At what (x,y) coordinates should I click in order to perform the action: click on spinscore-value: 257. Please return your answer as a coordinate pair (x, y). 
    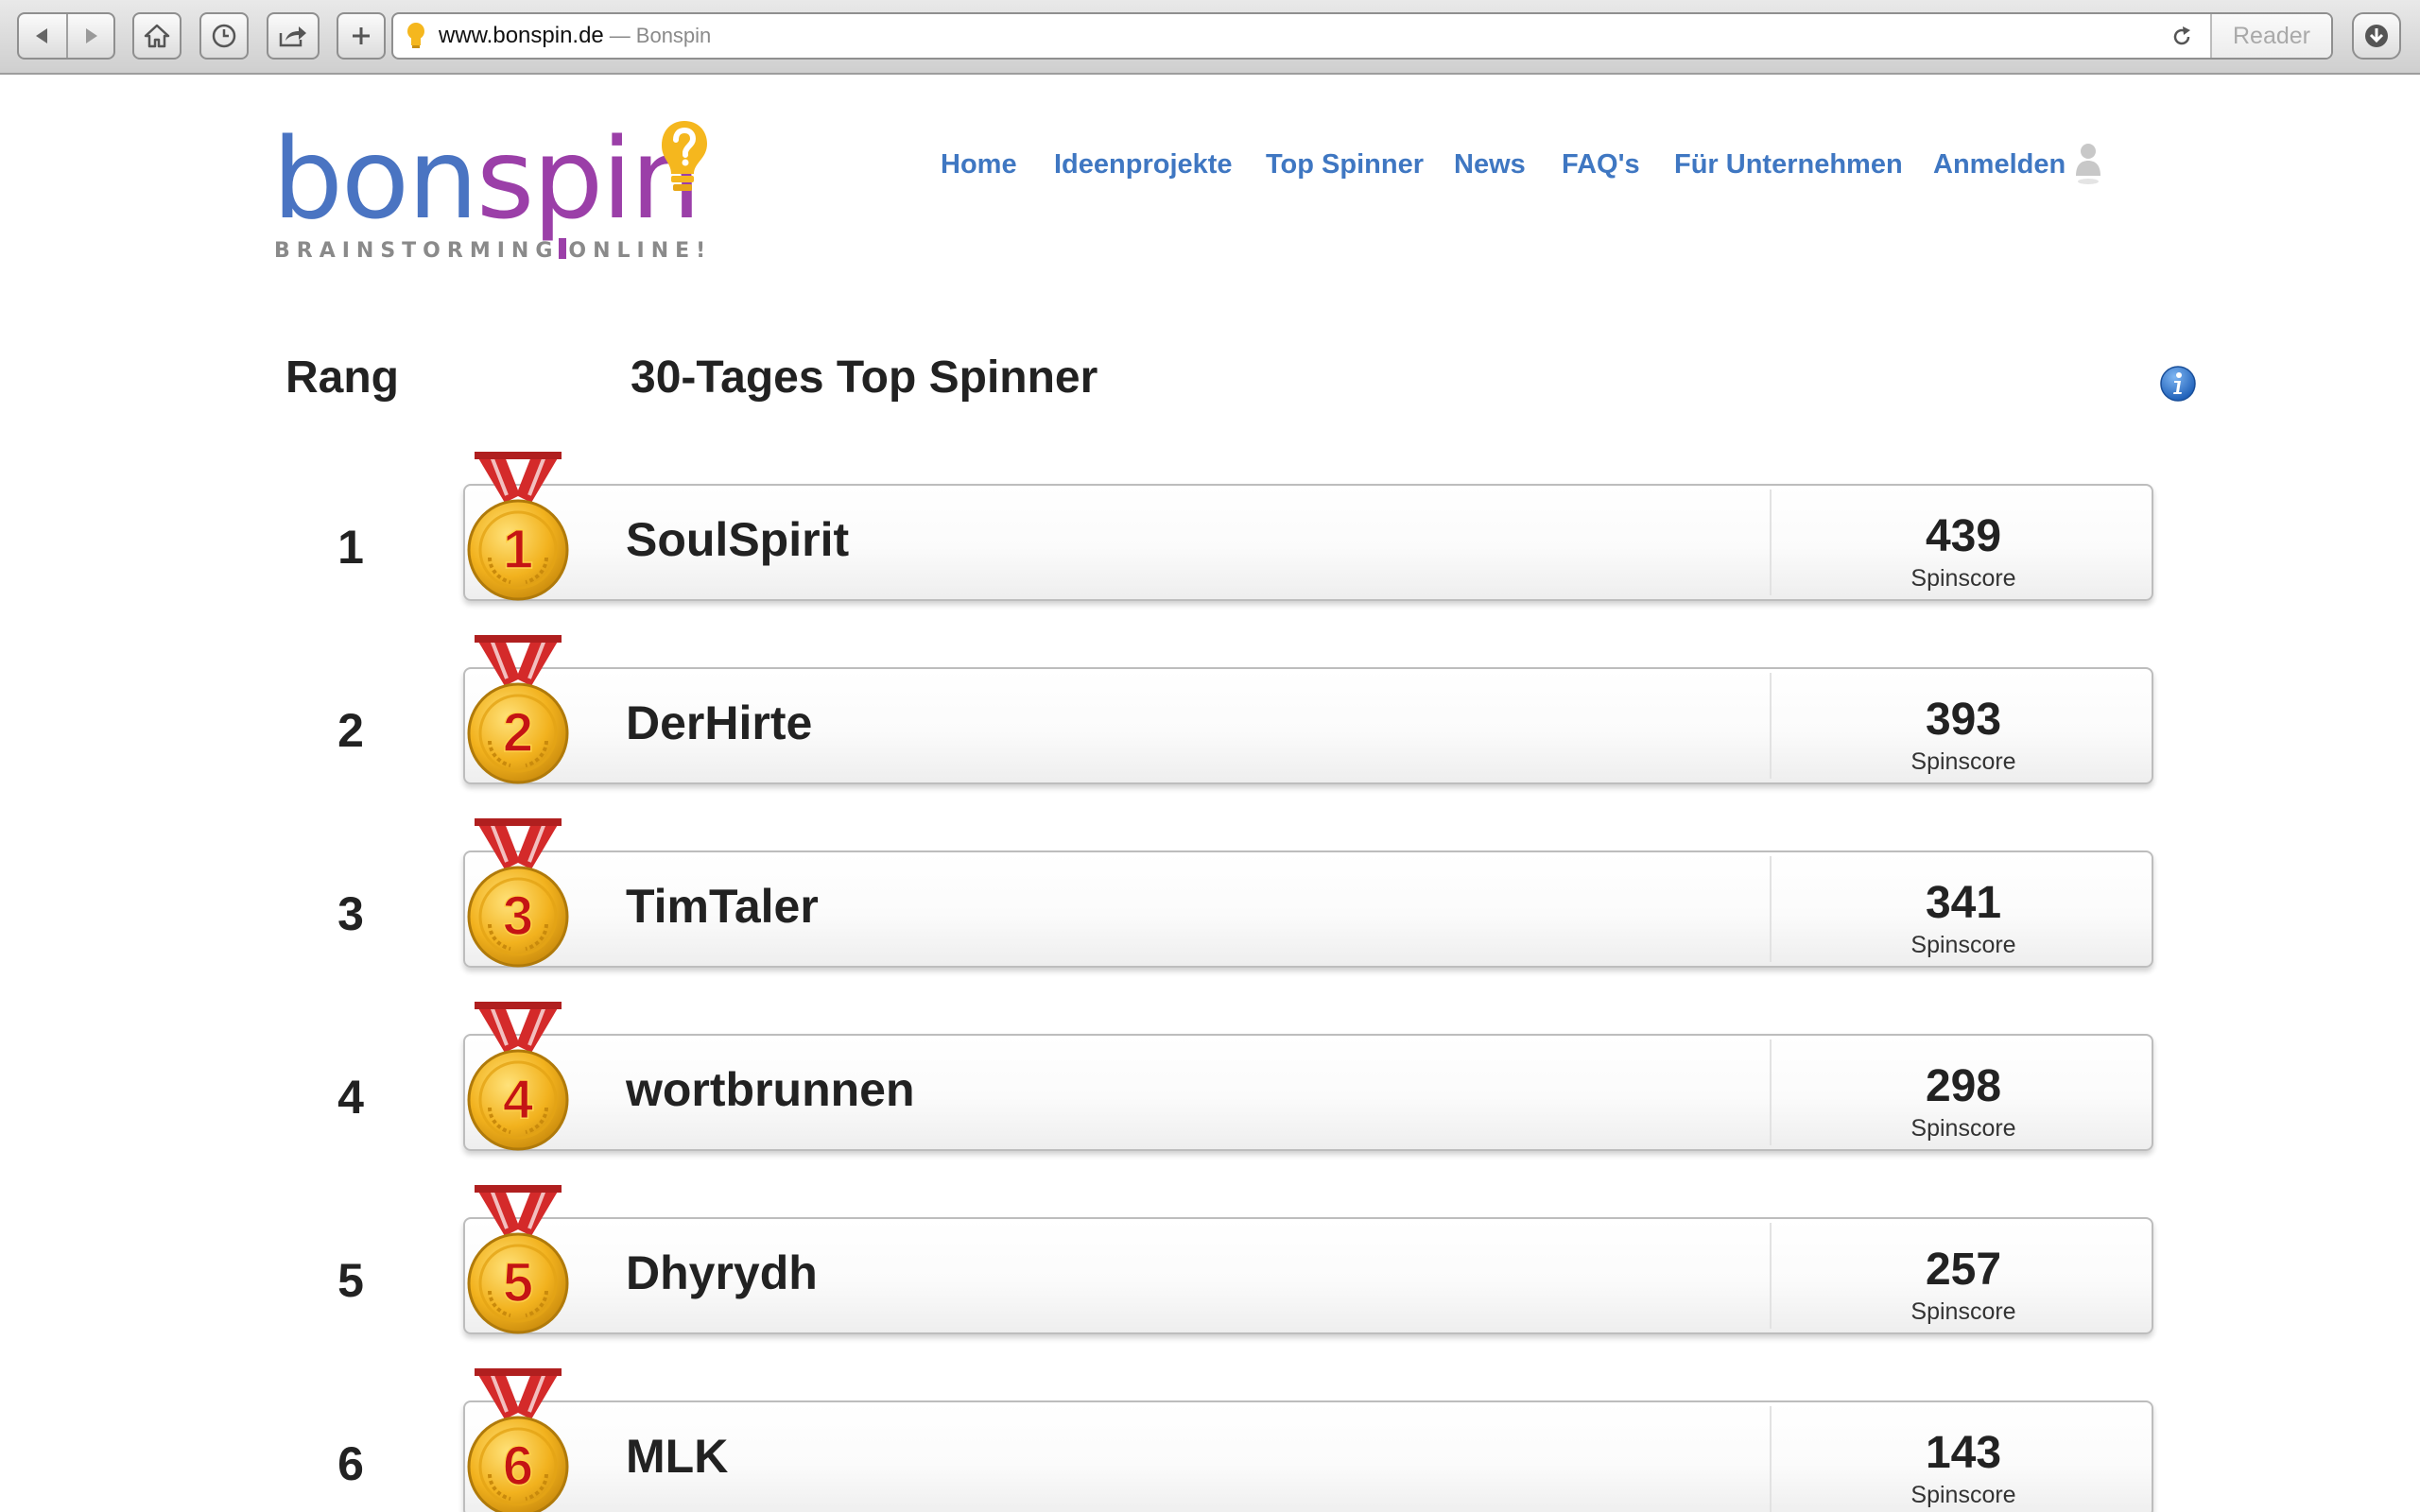
    Looking at the image, I should click on (1963, 1270).